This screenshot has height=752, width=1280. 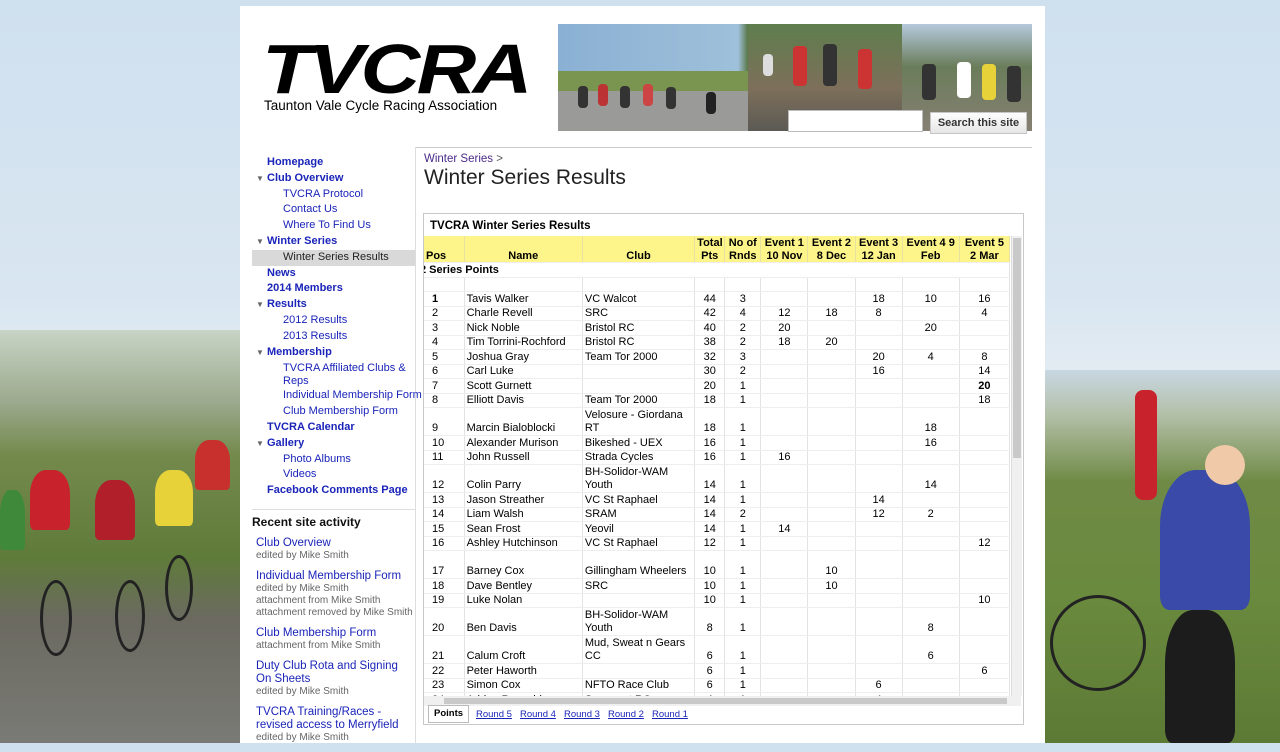 I want to click on sidebar-item-individual-membership-form: Individual Membership Form, so click(x=337, y=396).